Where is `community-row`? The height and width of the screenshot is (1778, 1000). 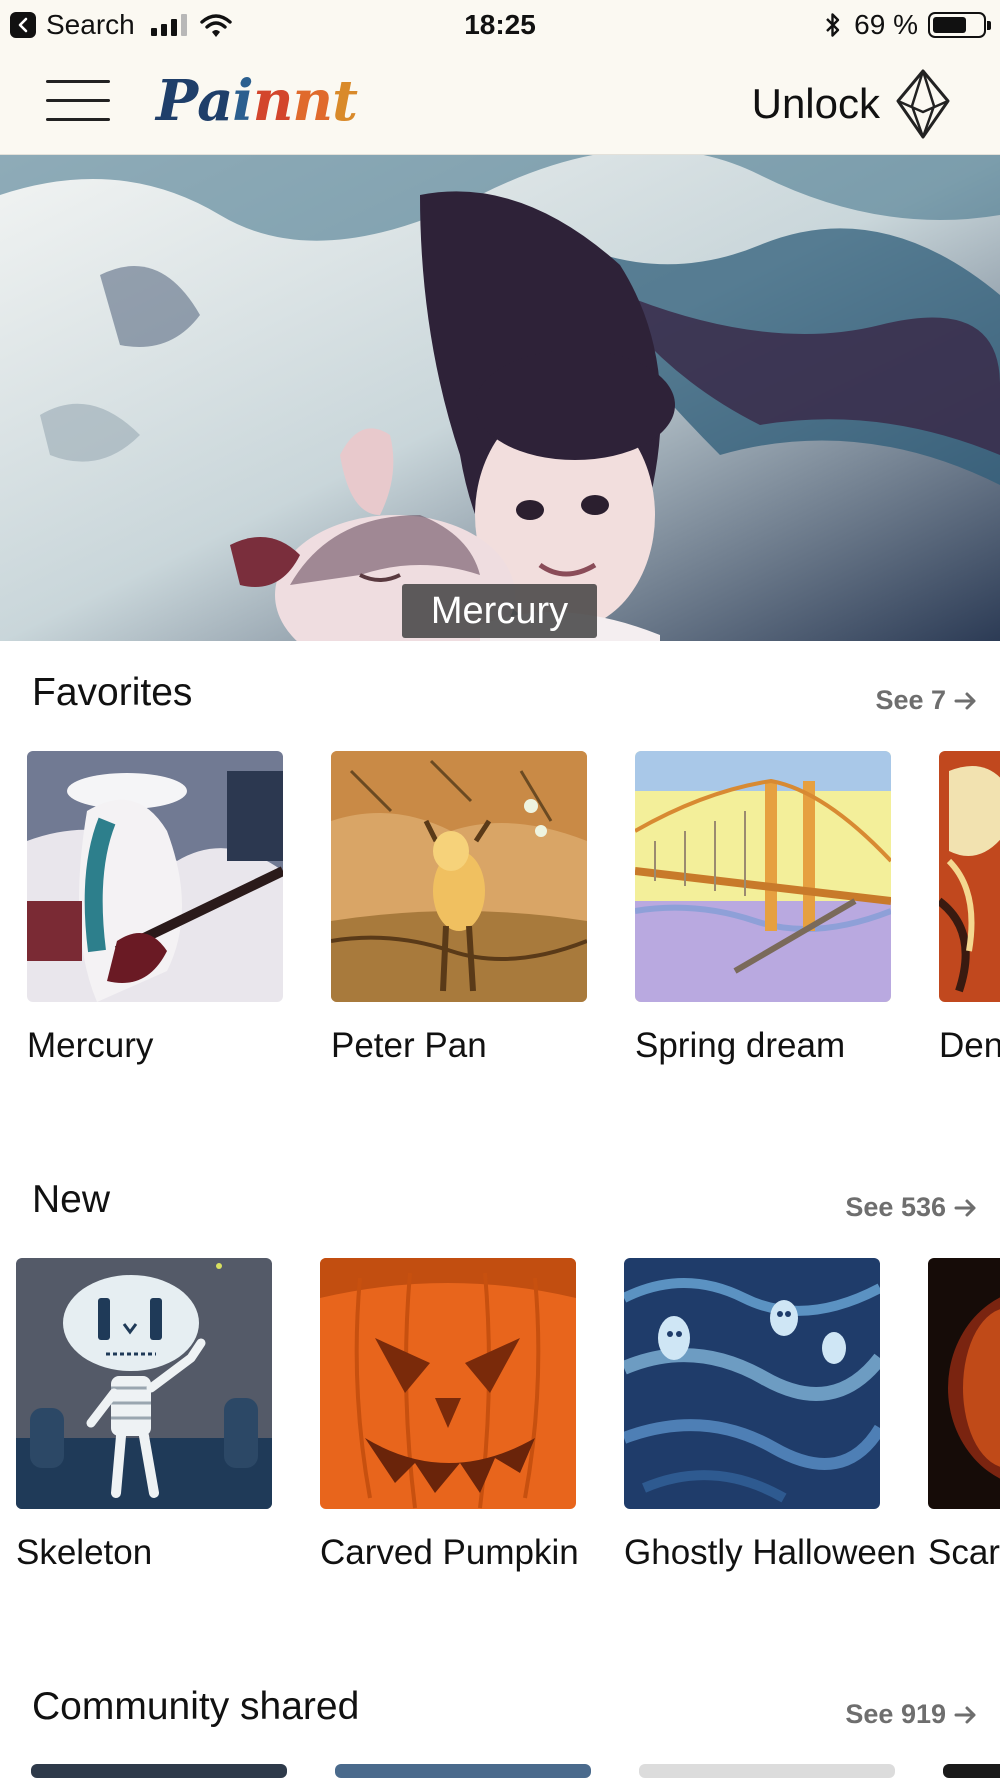 community-row is located at coordinates (500, 1771).